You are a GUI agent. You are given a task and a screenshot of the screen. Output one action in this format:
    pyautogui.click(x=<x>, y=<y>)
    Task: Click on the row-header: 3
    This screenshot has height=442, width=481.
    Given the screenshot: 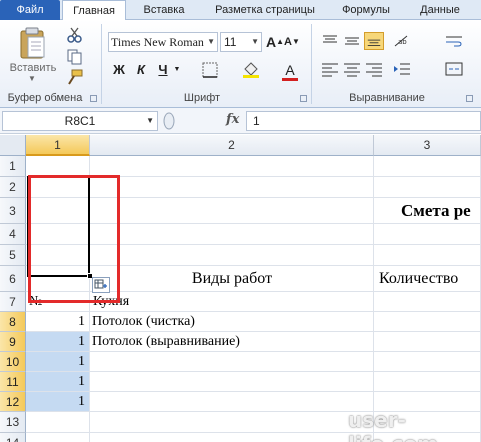 What is the action you would take?
    pyautogui.click(x=13, y=211)
    